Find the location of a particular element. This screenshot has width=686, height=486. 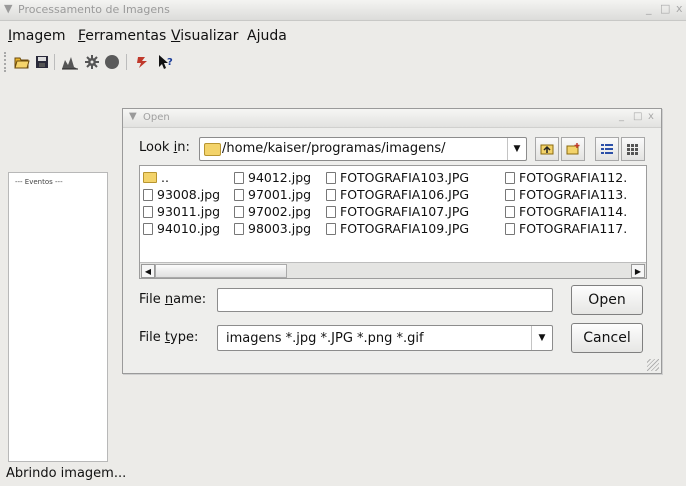

filetype-label: File type: is located at coordinates (169, 337).